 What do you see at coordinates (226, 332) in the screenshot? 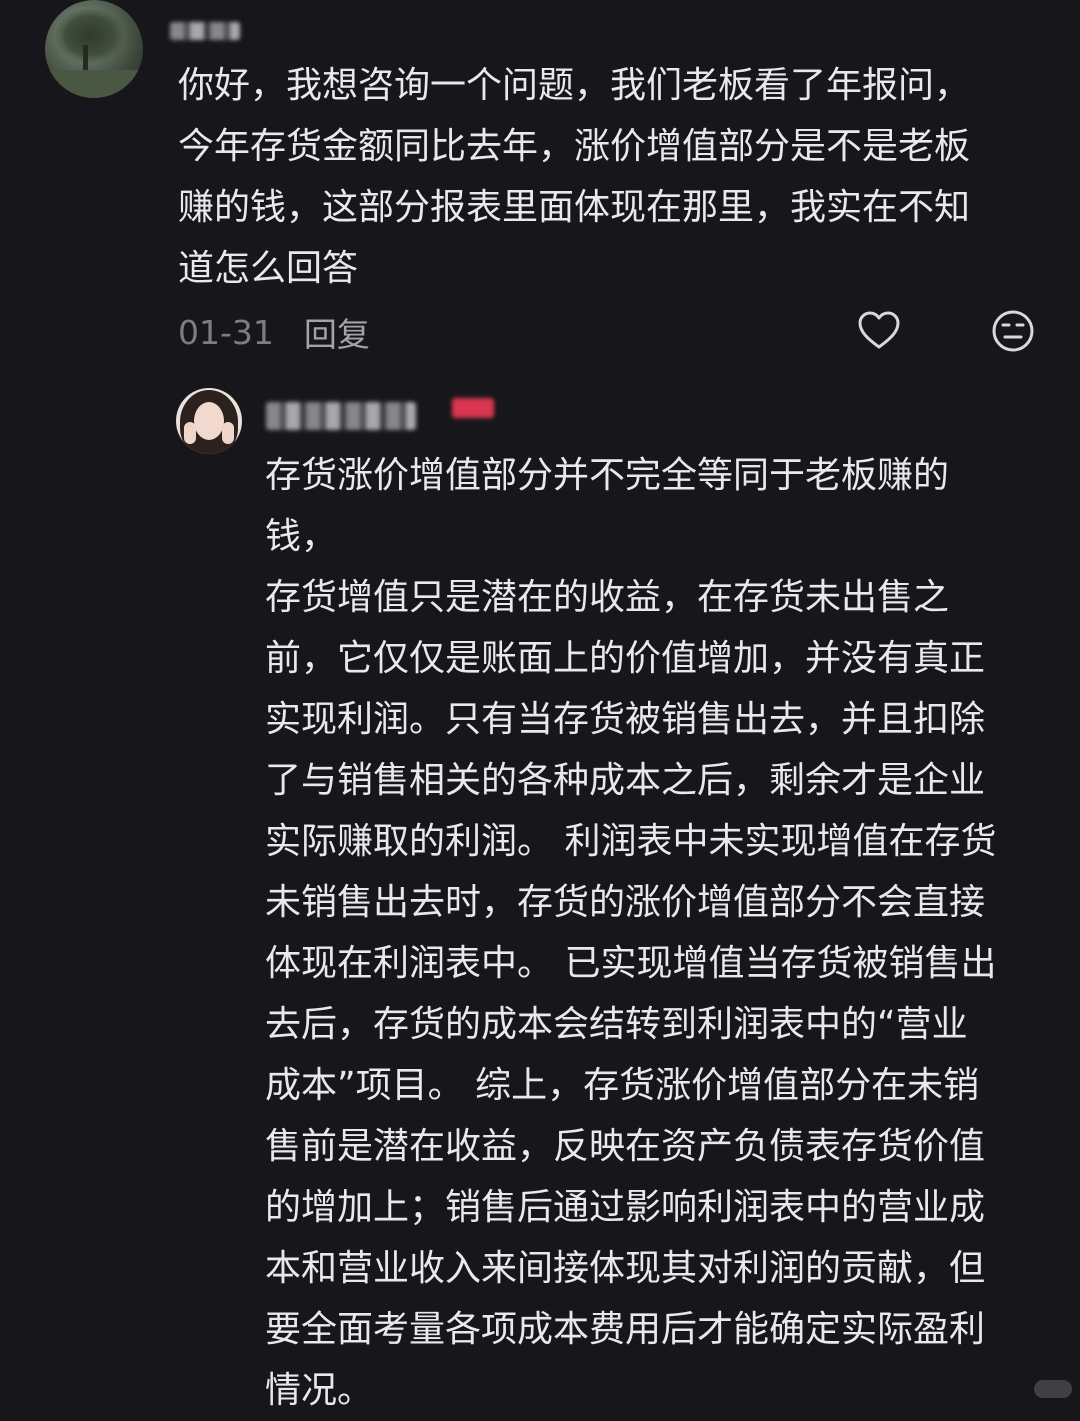
I see `comment-date: 01-31` at bounding box center [226, 332].